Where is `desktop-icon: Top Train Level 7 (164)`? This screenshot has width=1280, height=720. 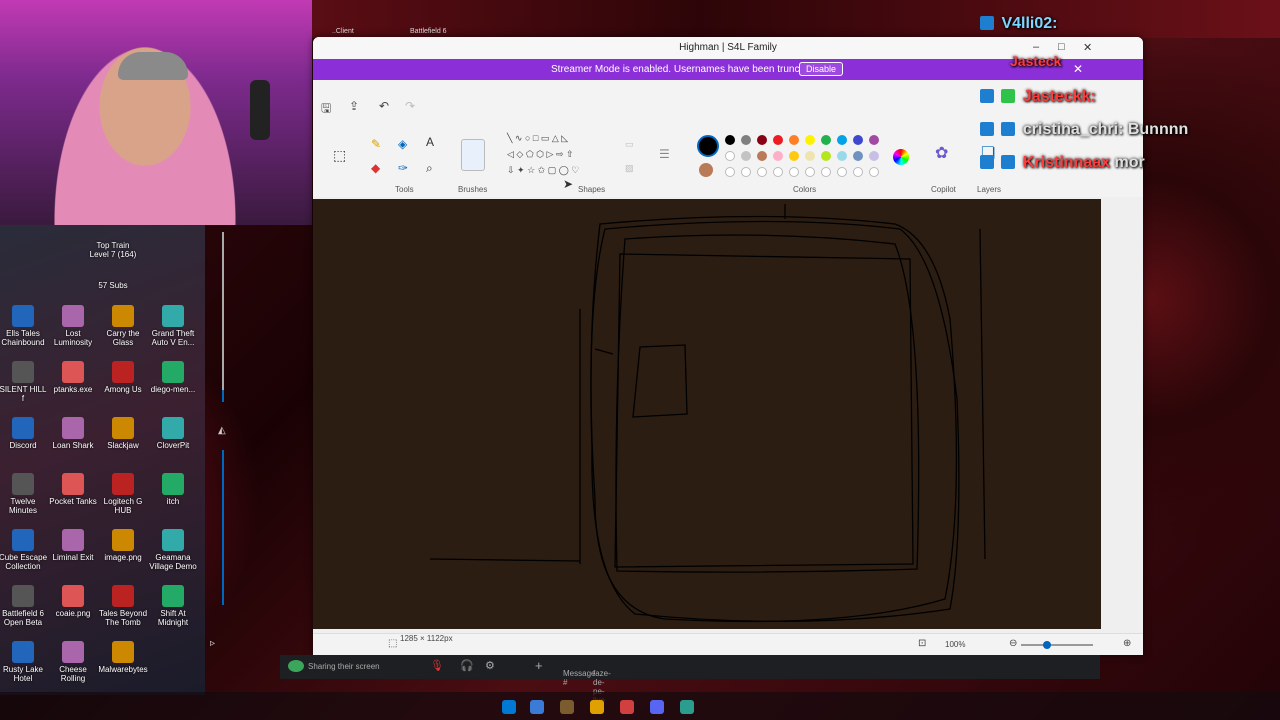 desktop-icon: Top Train Level 7 (164) is located at coordinates (113, 250).